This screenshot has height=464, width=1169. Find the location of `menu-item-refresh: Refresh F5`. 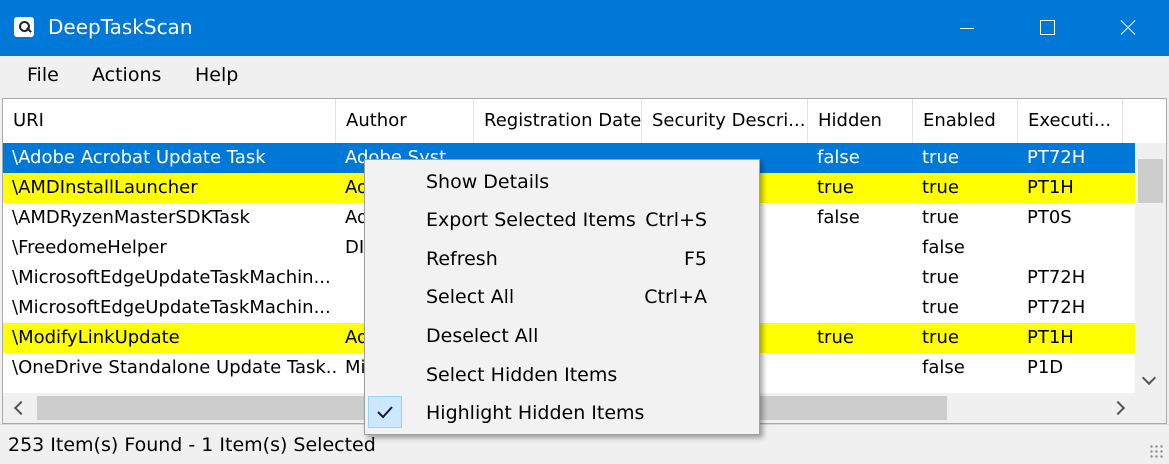

menu-item-refresh: Refresh F5 is located at coordinates (562, 259).